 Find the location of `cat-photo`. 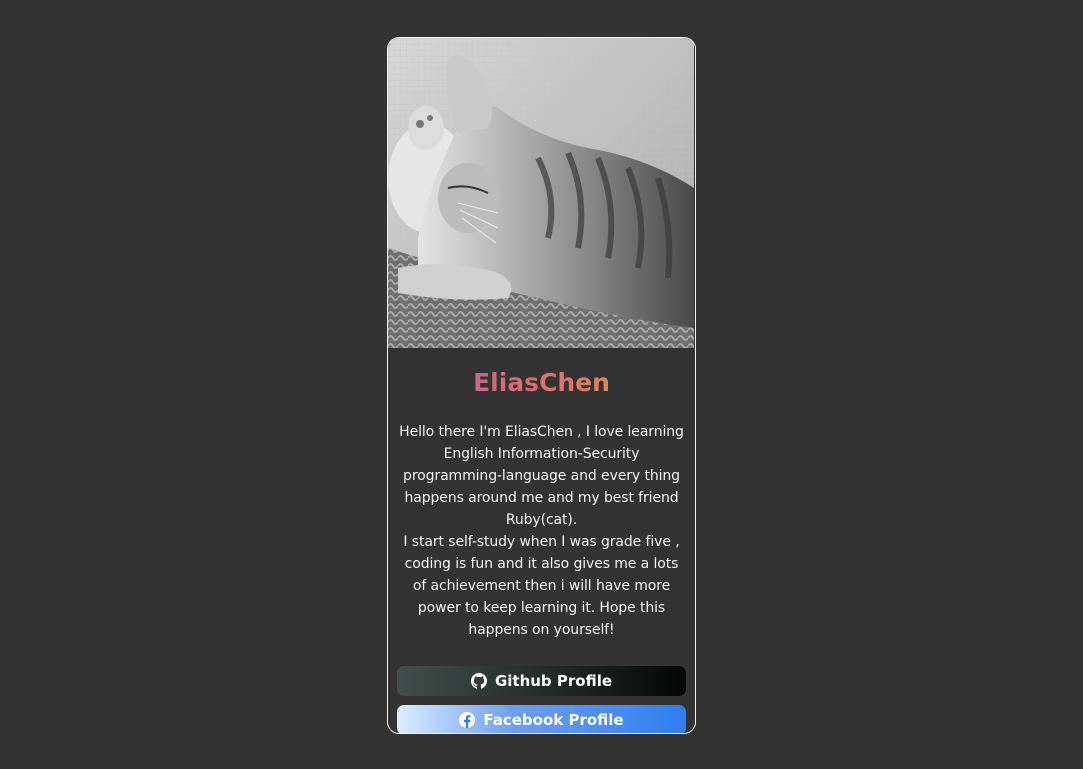

cat-photo is located at coordinates (541, 193).